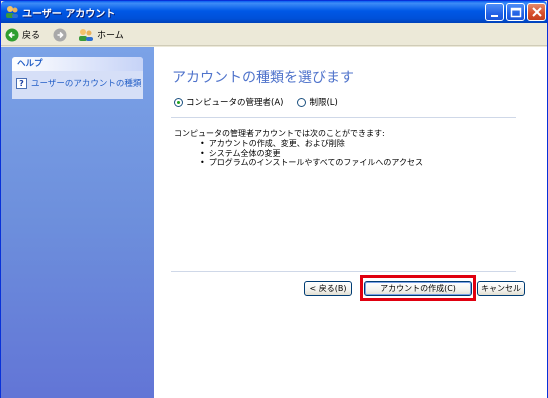 The height and width of the screenshot is (398, 548). I want to click on list-item: システム全体の変更, so click(311, 154).